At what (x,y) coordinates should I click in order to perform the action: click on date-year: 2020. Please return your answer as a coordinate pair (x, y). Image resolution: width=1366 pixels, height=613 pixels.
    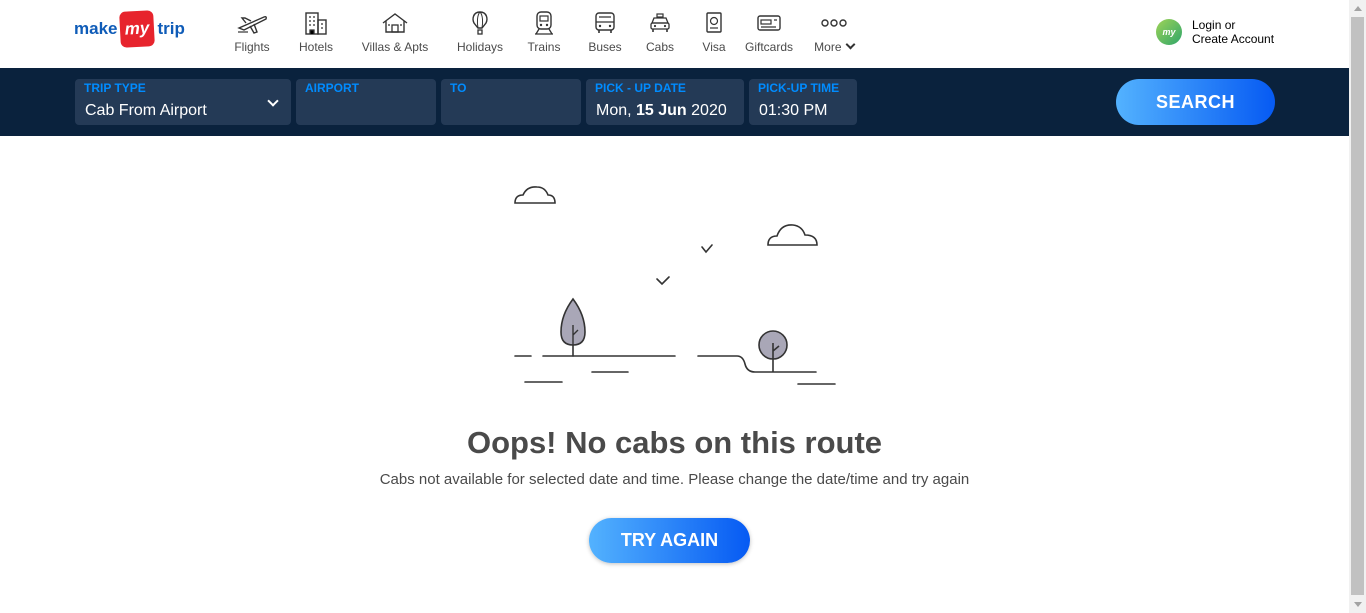
    Looking at the image, I should click on (706, 110).